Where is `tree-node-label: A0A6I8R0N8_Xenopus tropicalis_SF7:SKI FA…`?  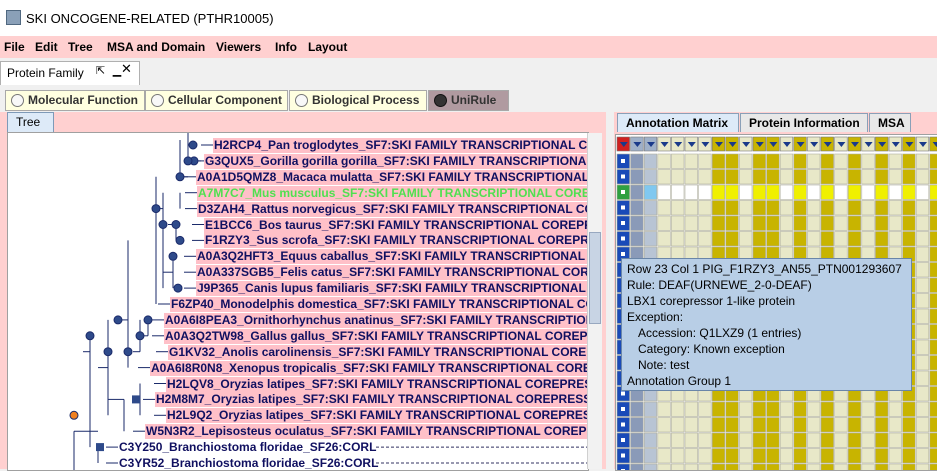
tree-node-label: A0A6I8R0N8_Xenopus tropicalis_SF7:SKI FA… is located at coordinates (369, 368).